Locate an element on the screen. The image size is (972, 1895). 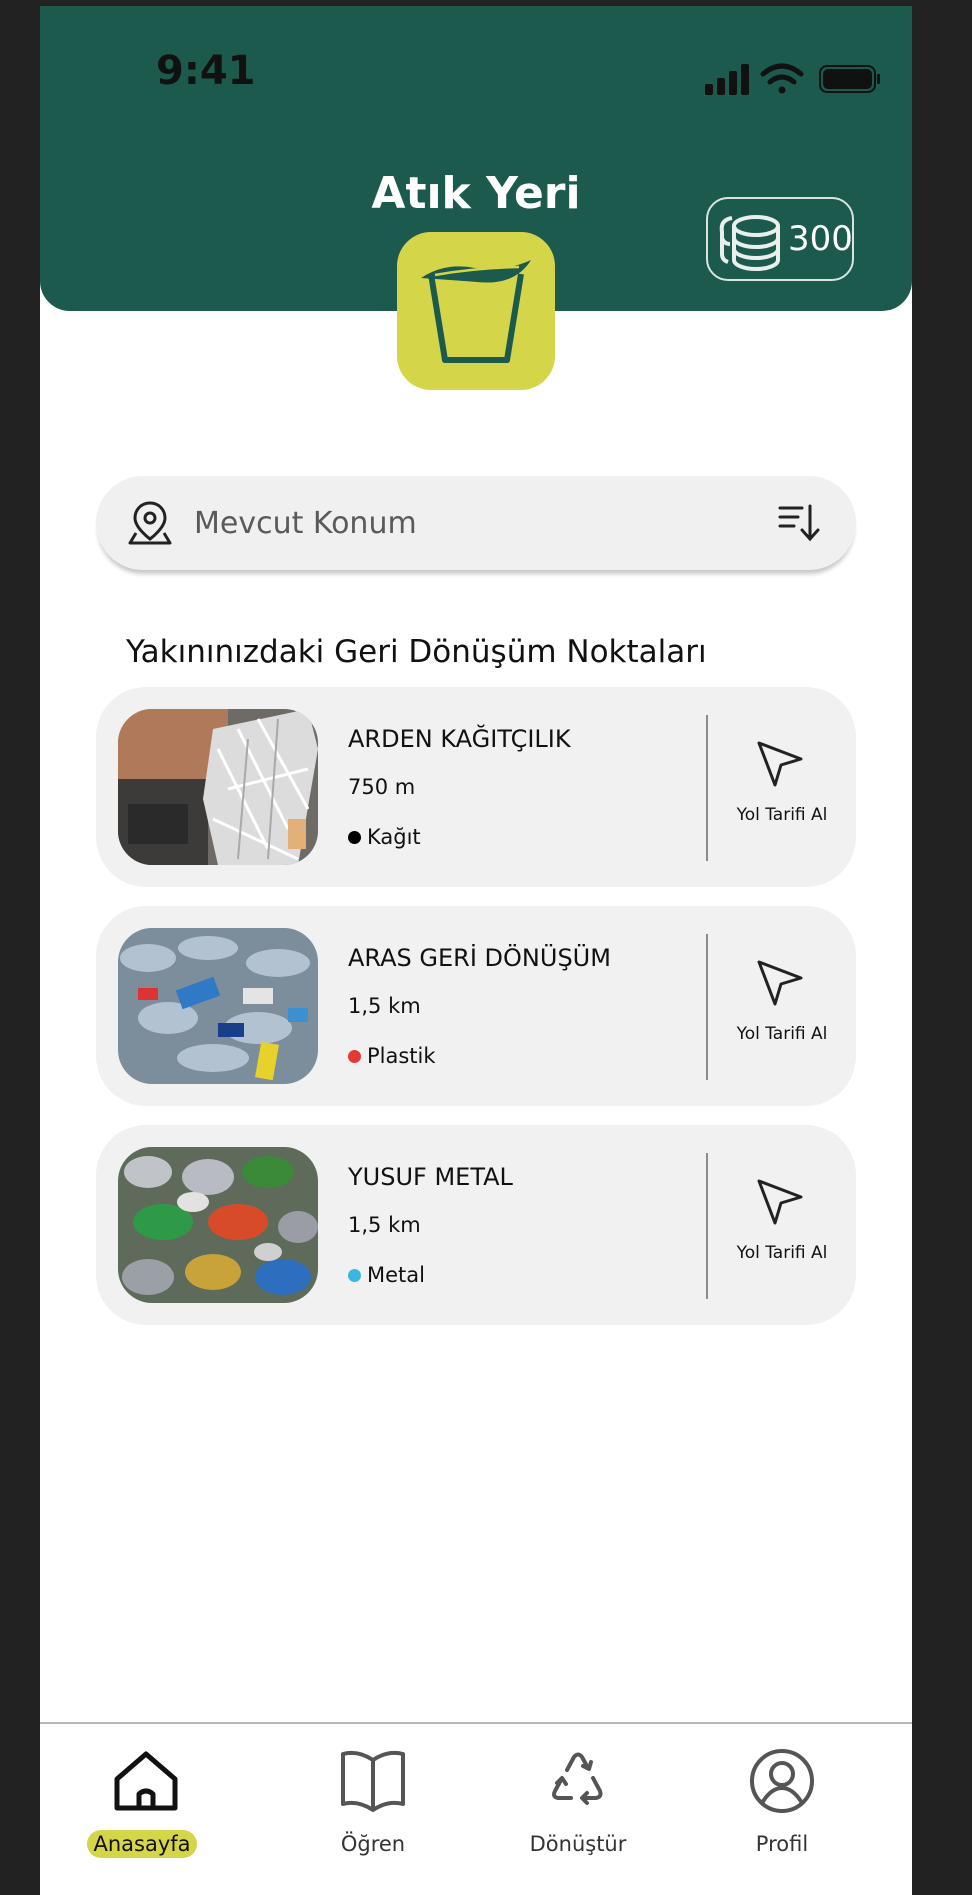
nav-label-donustur: Dönüştür is located at coordinates (578, 1844).